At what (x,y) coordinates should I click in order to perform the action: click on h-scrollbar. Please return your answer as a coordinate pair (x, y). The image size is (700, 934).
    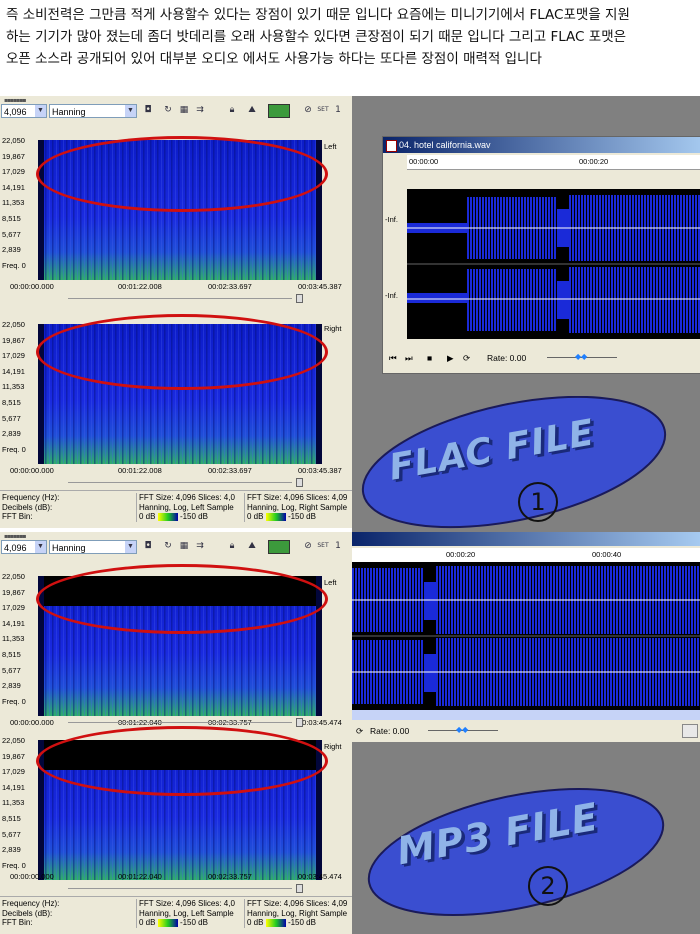
    Looking at the image, I should click on (526, 715).